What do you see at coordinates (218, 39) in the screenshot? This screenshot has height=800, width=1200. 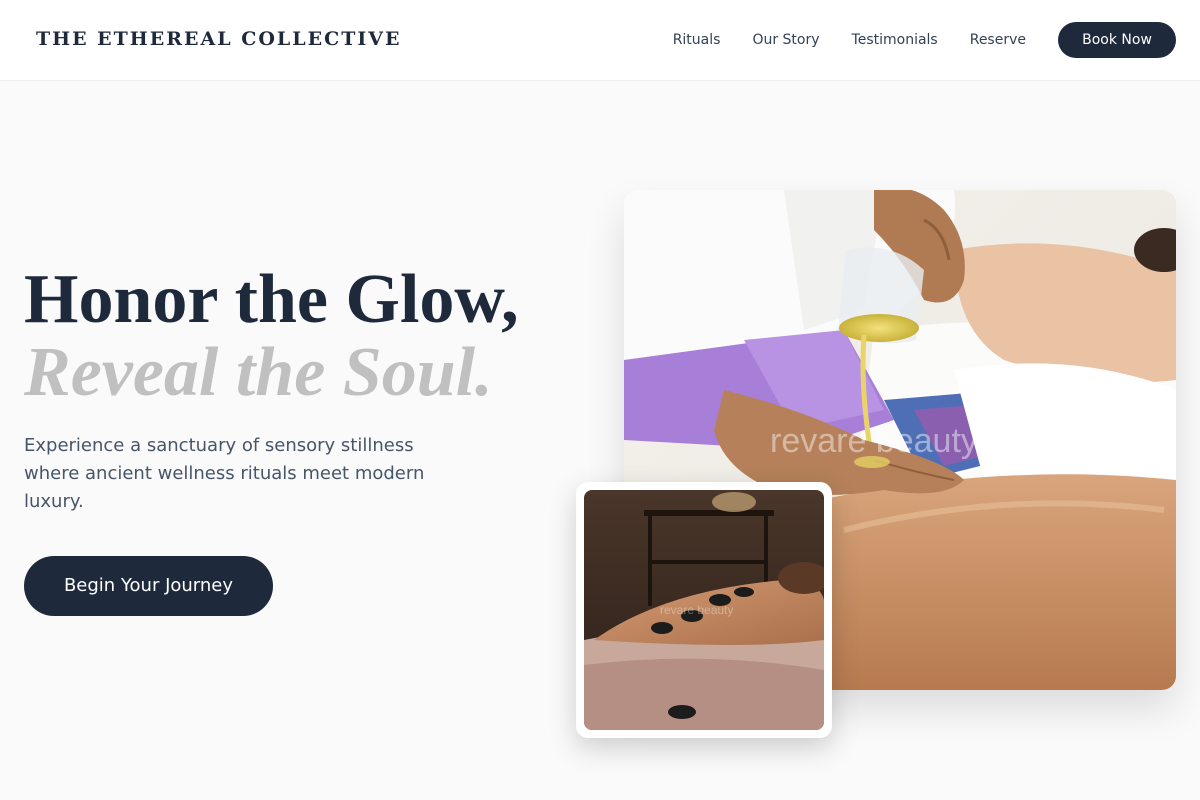 I see `brand-logo: THE ETHEREAL COLLECTIVE` at bounding box center [218, 39].